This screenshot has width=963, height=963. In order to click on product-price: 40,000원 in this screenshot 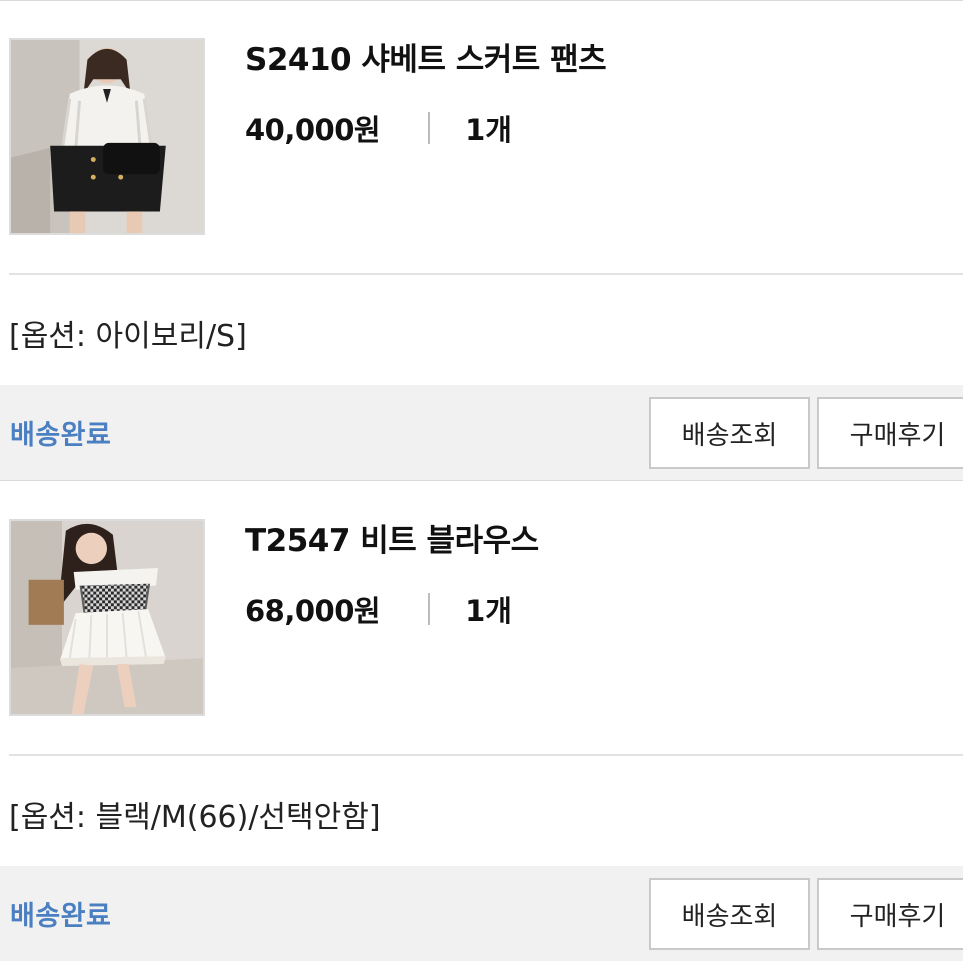, I will do `click(313, 130)`.